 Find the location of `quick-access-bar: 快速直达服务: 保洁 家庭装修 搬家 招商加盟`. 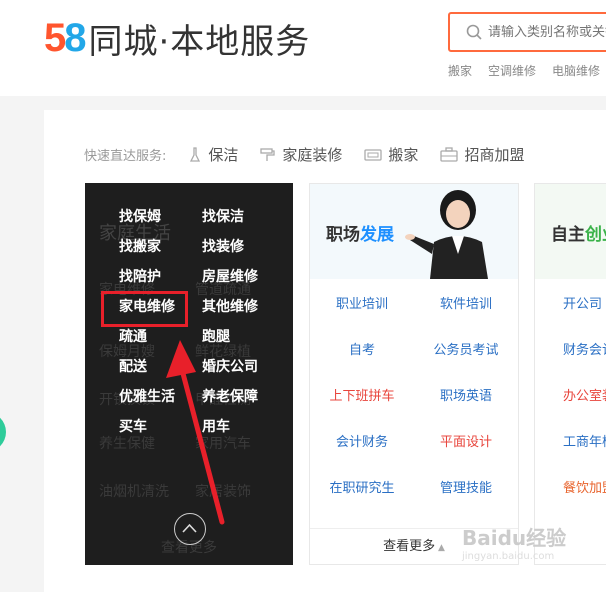

quick-access-bar: 快速直达服务: 保洁 家庭装修 搬家 招商加盟 is located at coordinates (304, 154).